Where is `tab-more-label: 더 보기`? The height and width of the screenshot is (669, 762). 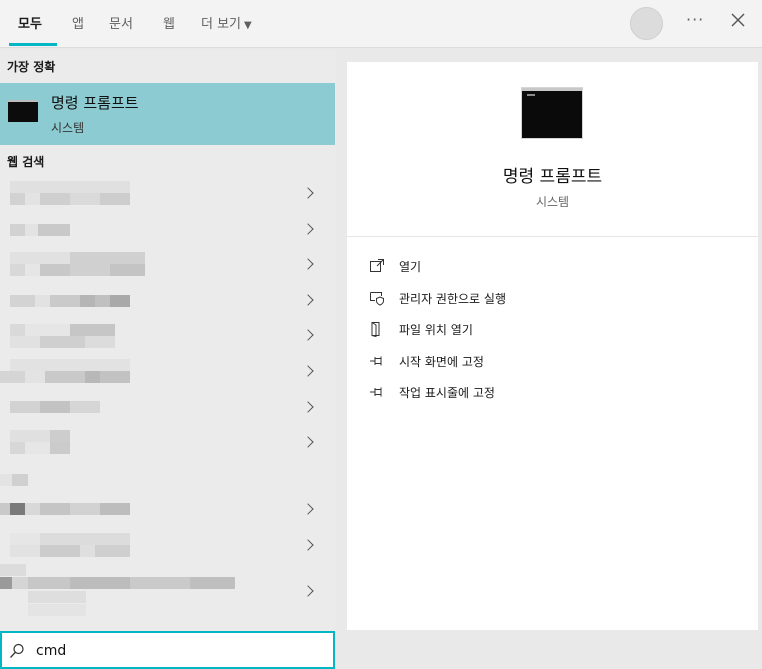
tab-more-label: 더 보기 is located at coordinates (221, 24).